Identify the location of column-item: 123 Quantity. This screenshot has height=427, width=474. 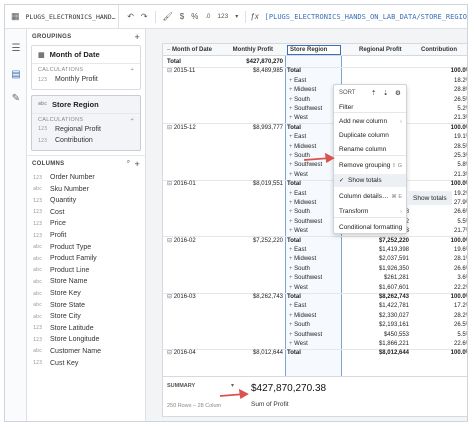
(86, 201).